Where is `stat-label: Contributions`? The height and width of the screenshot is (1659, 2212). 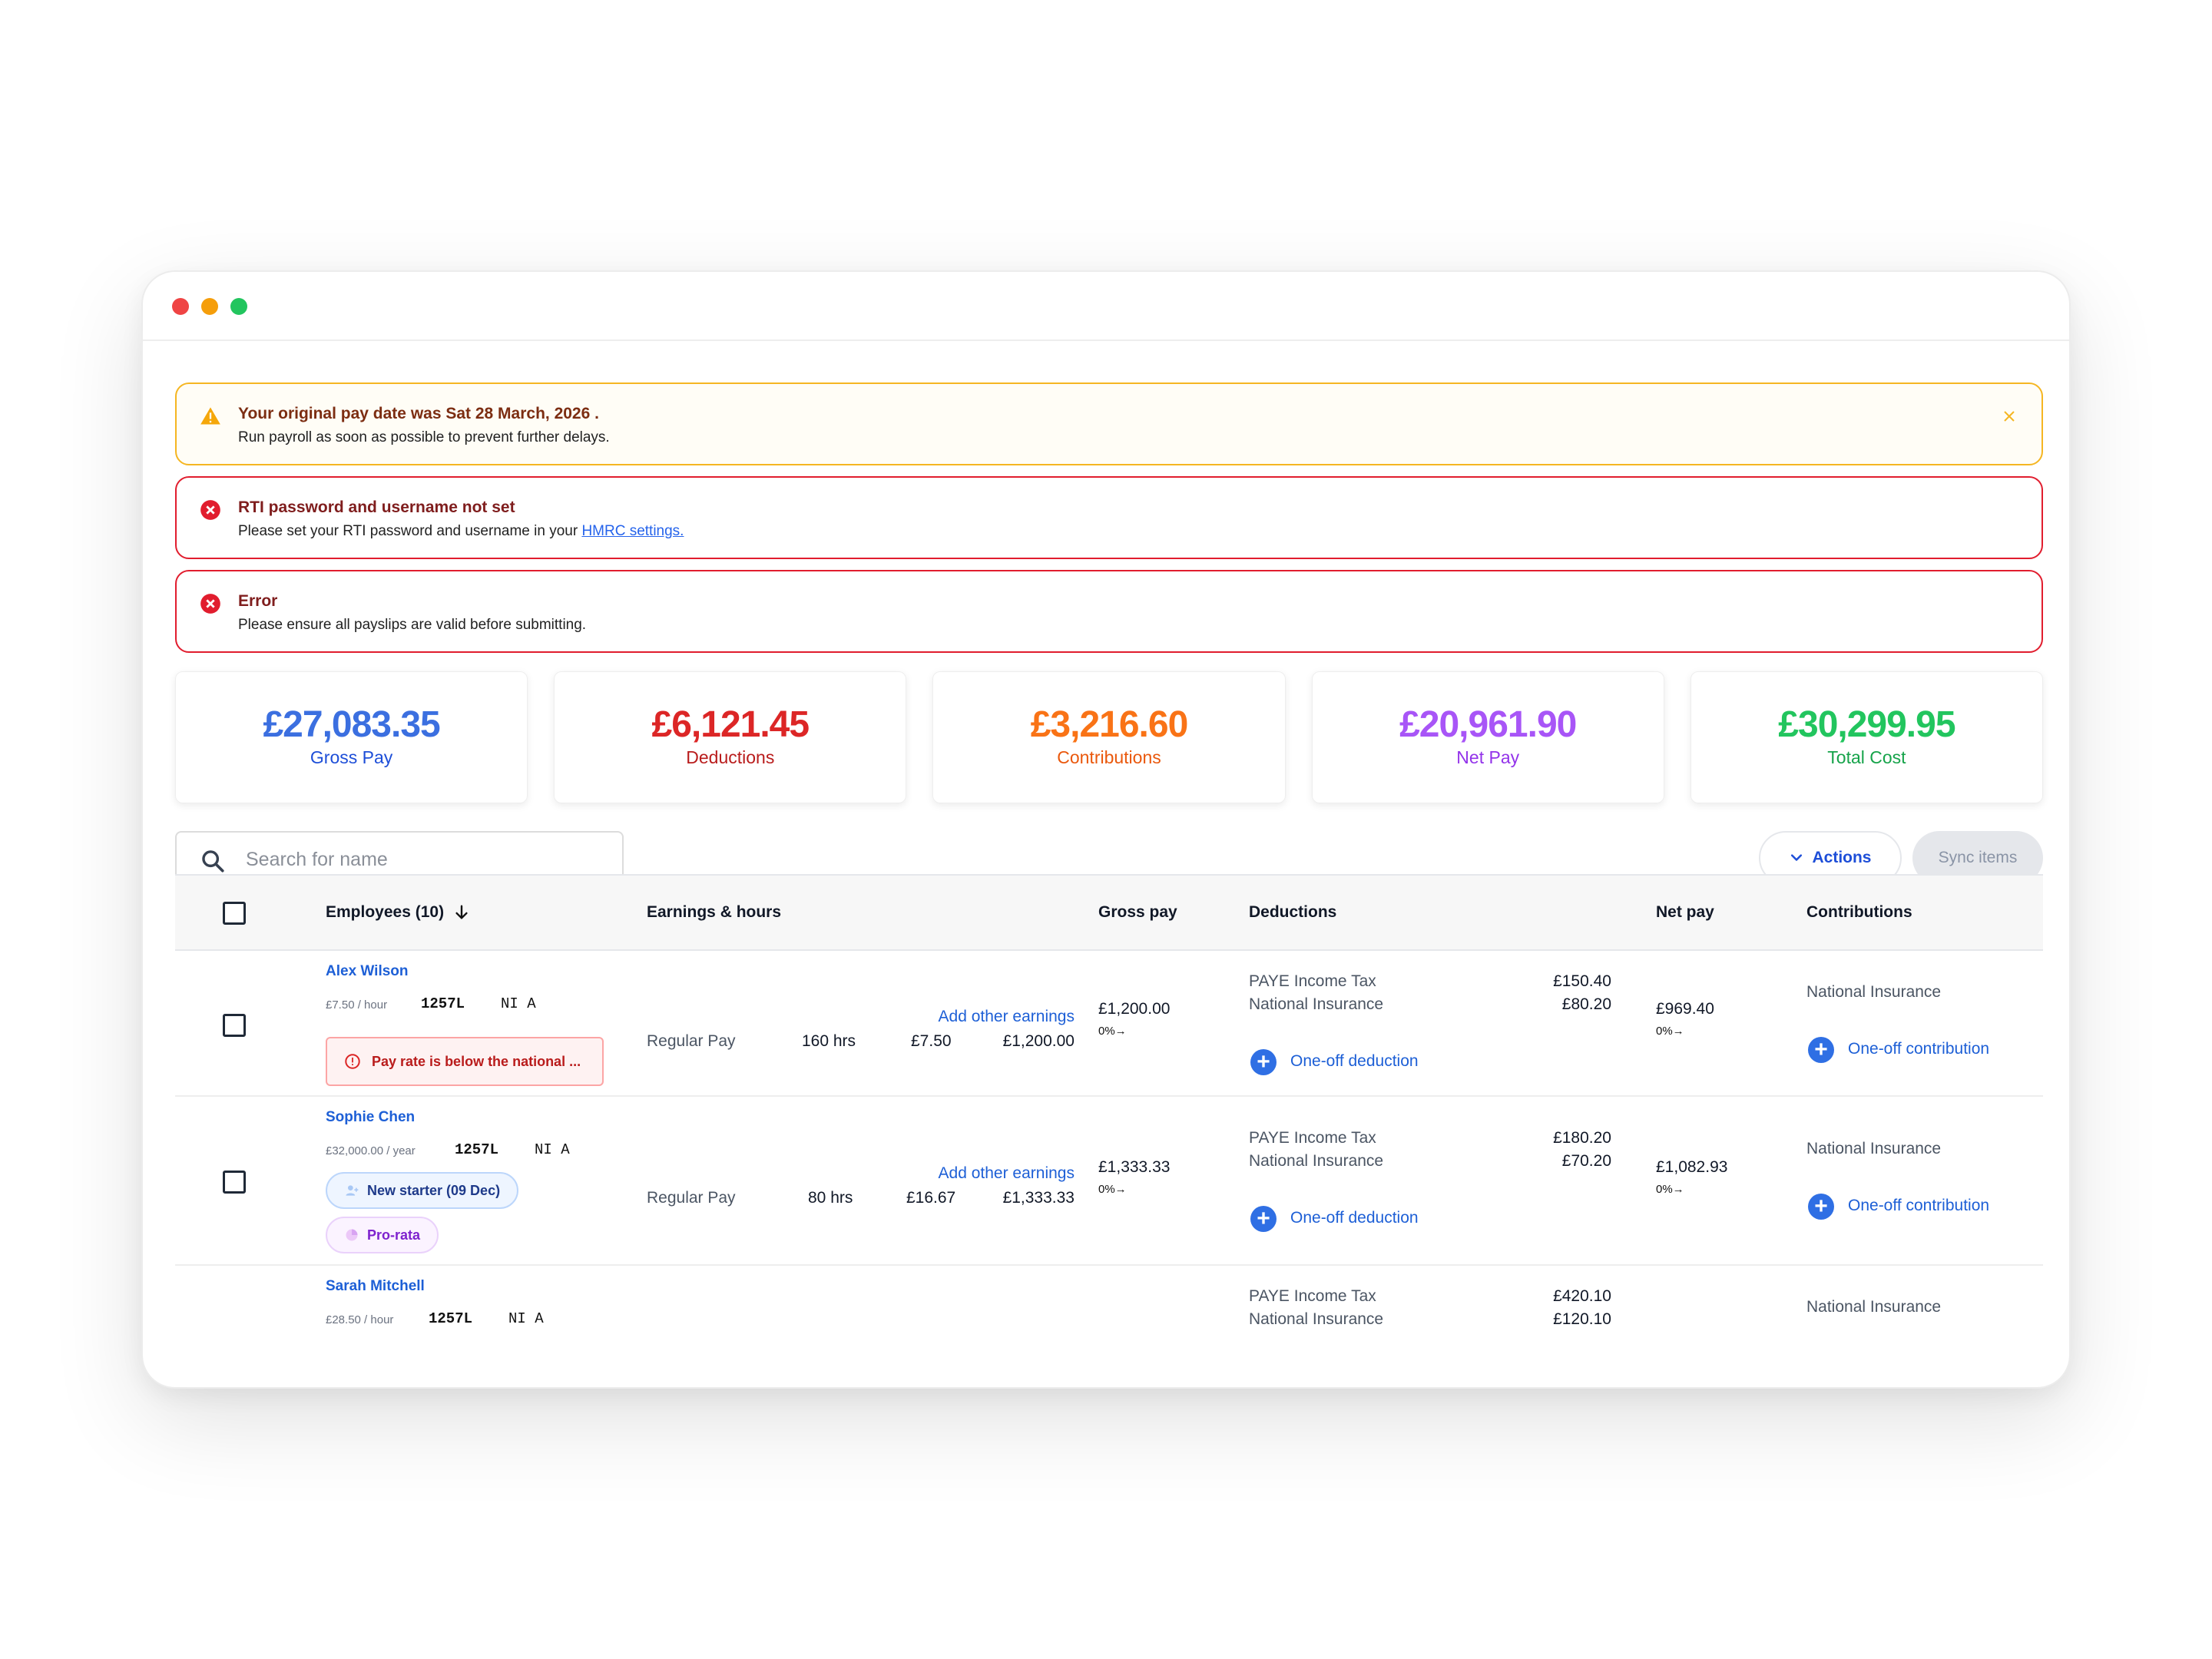 stat-label: Contributions is located at coordinates (1109, 757).